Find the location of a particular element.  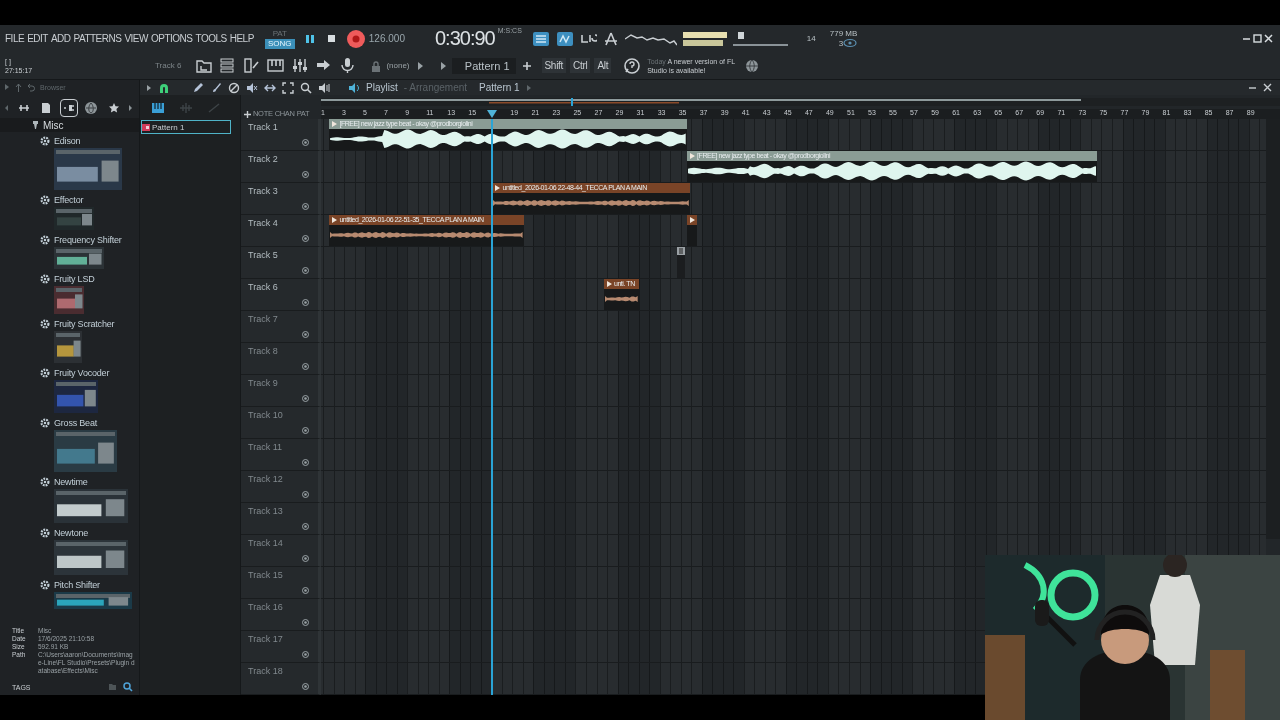

rack-icon is located at coordinates (252, 65).